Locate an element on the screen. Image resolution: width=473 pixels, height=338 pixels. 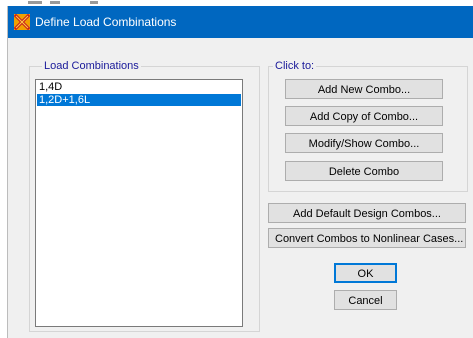
cancel-button: Cancel is located at coordinates (365, 300).